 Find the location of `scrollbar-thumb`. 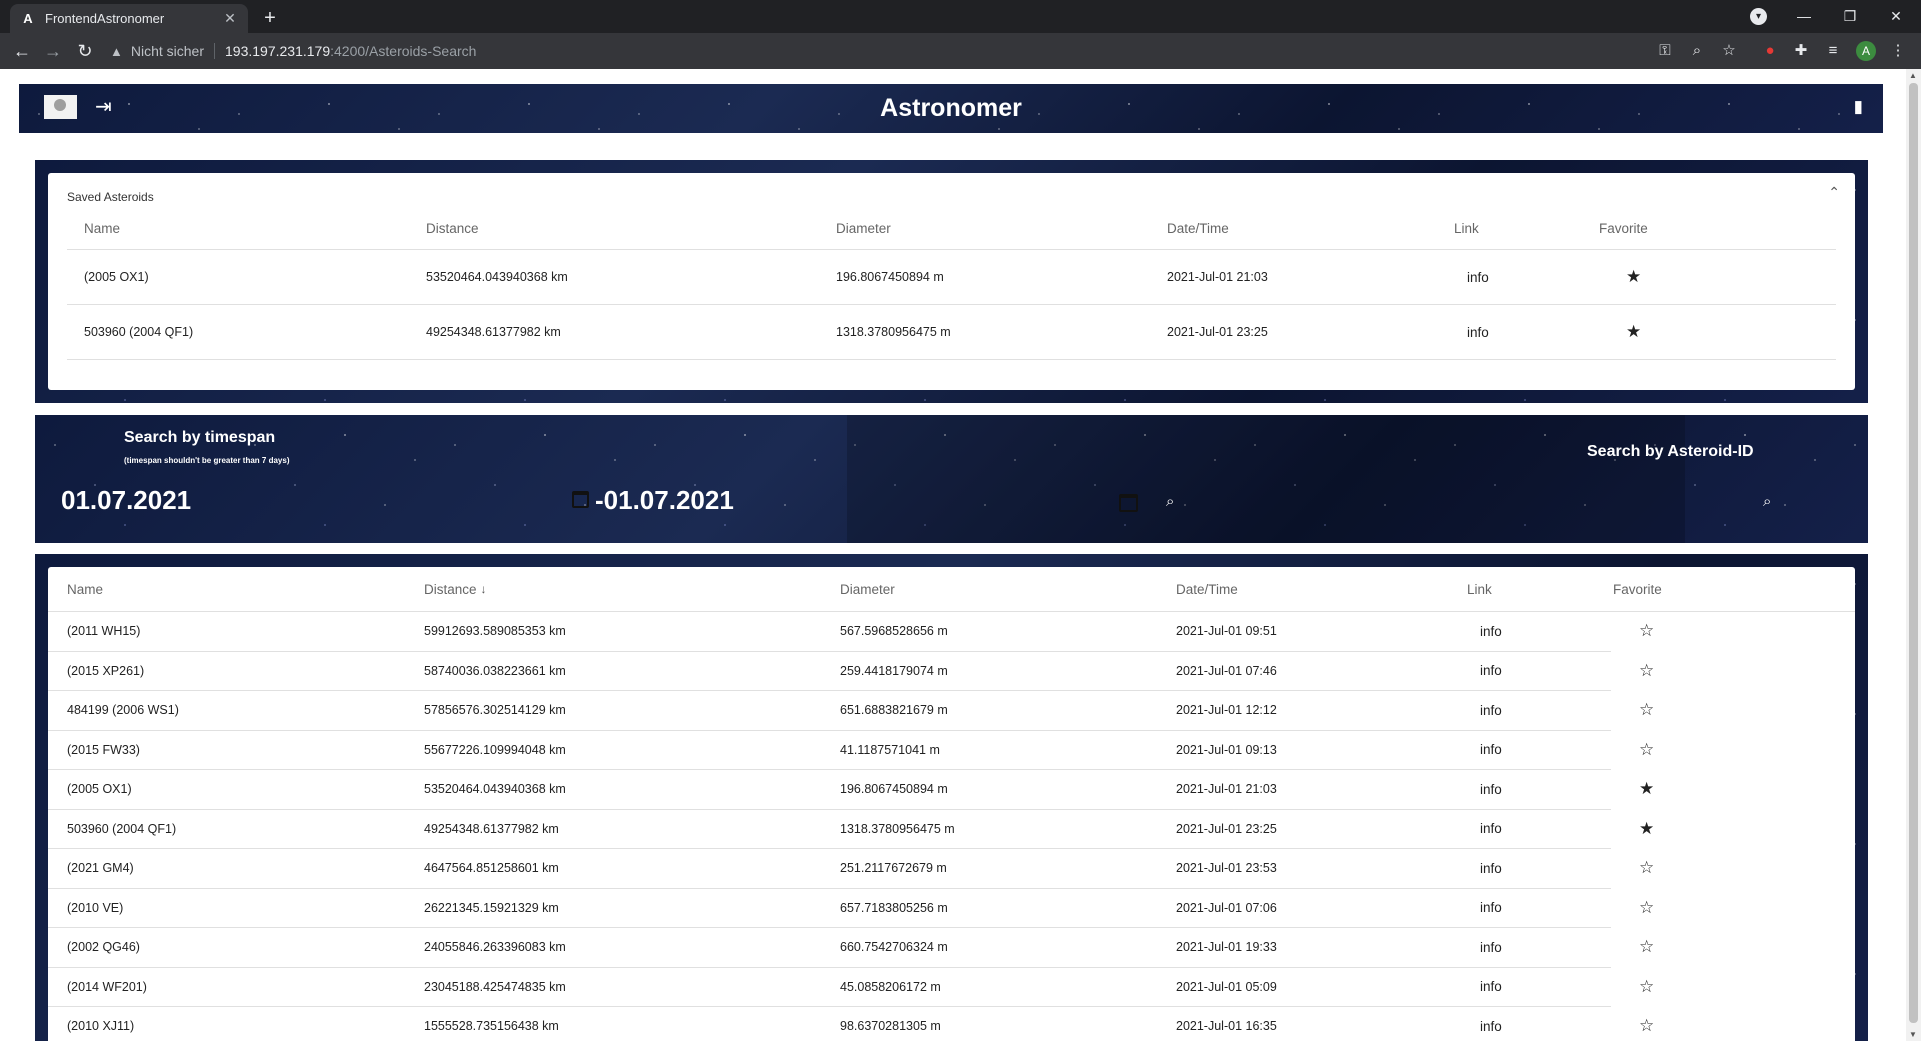

scrollbar-thumb is located at coordinates (1913, 553).